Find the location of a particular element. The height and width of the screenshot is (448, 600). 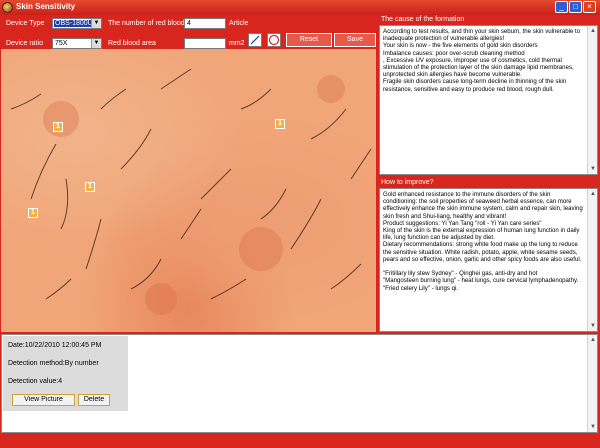

delete-button: Delete is located at coordinates (94, 400).